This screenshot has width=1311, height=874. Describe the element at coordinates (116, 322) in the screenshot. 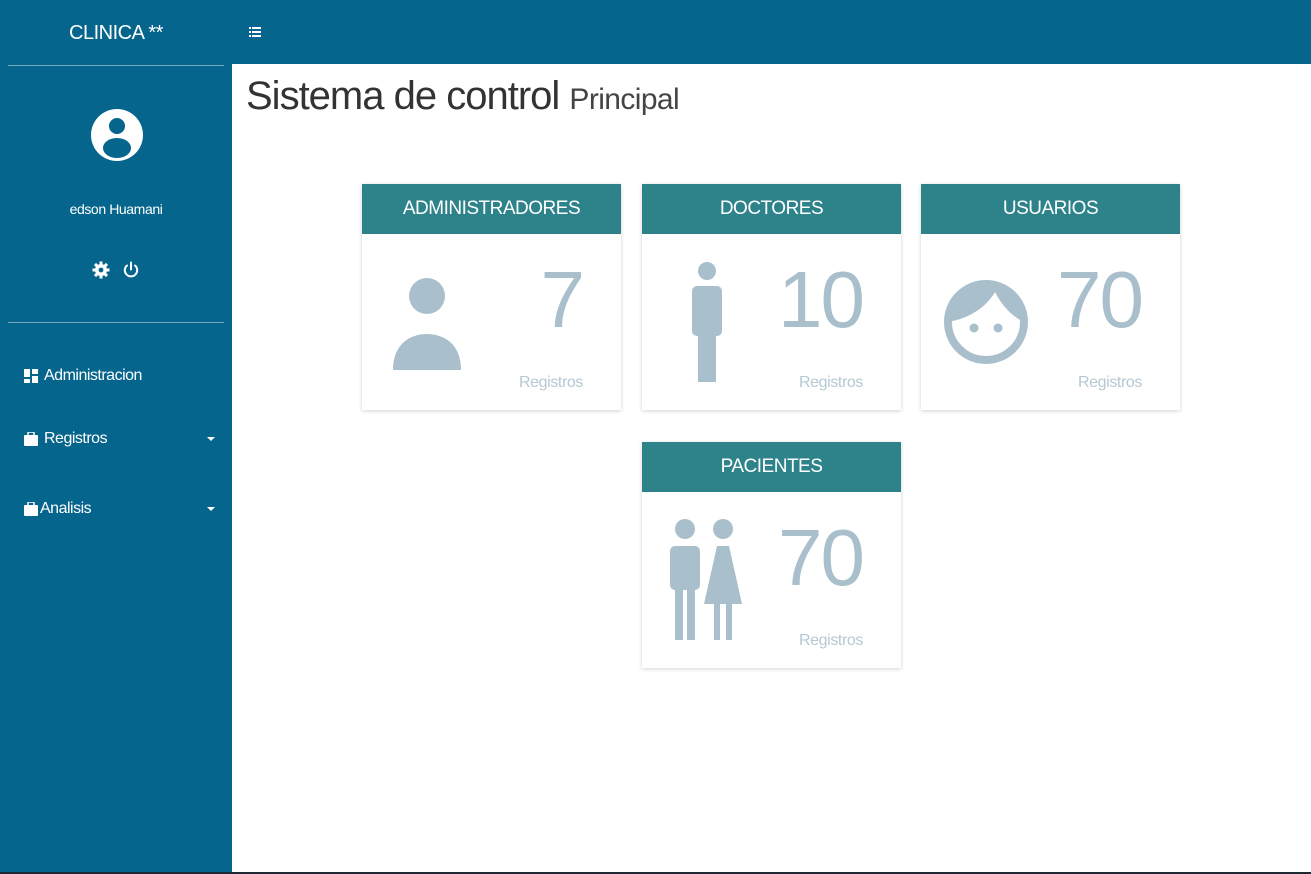

I see `profile-divider` at that location.